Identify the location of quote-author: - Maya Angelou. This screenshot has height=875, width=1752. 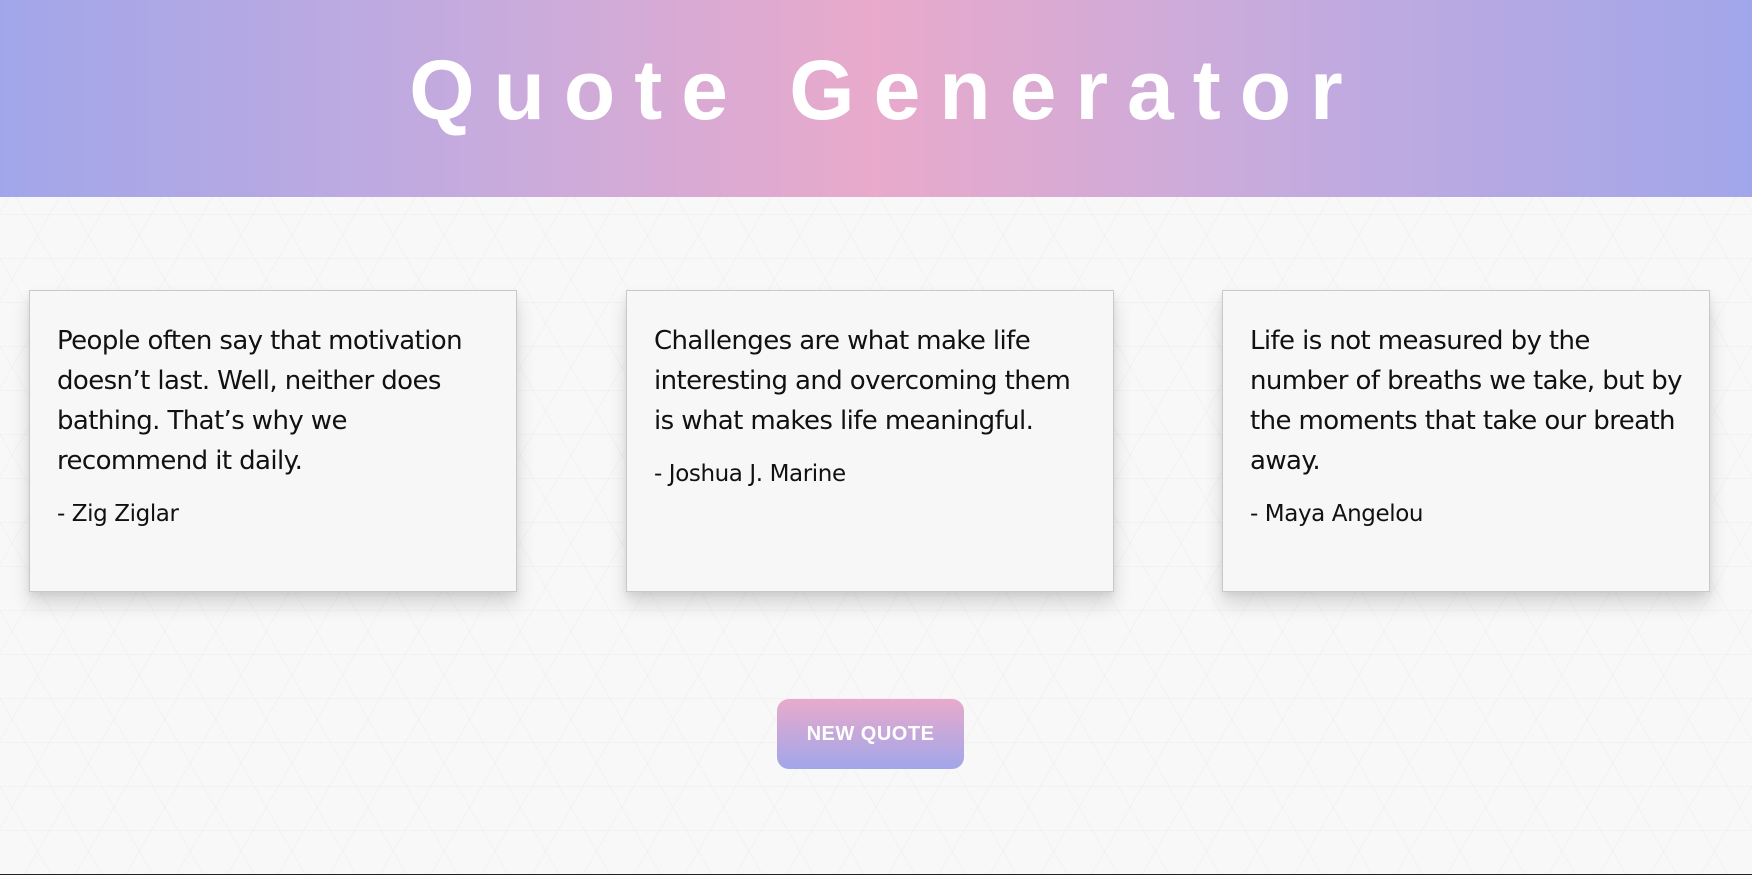
(1337, 514).